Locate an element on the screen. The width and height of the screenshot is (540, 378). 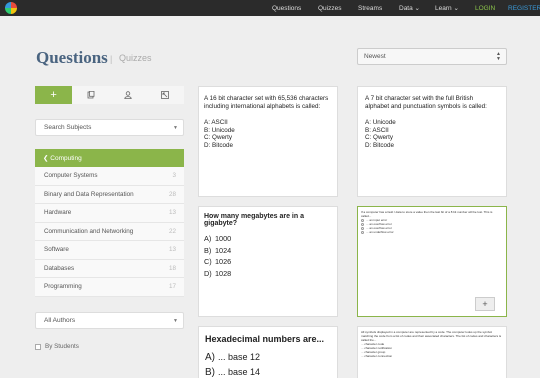
logo-icon is located at coordinates (11, 8).